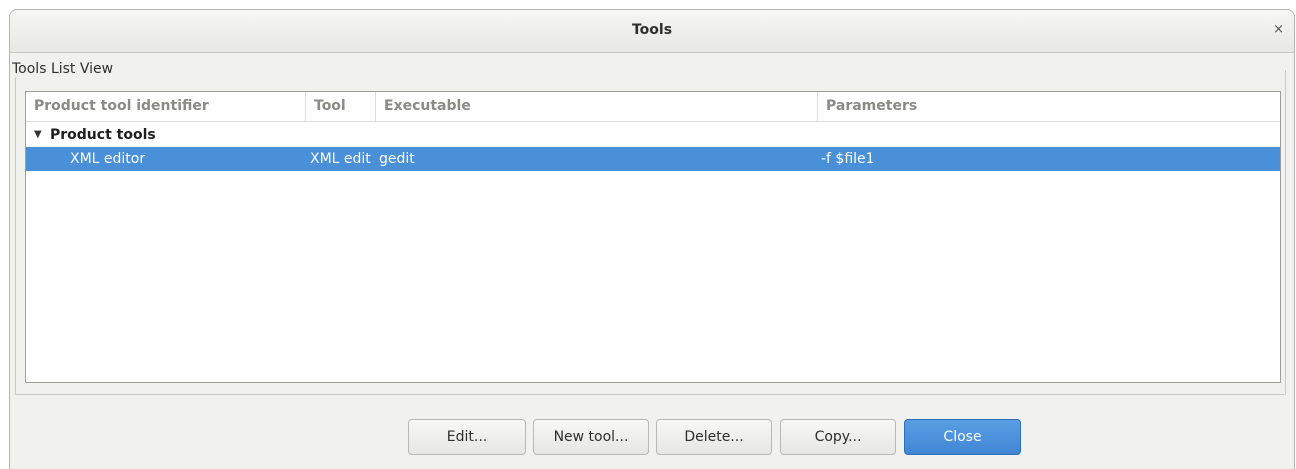  Describe the element at coordinates (597, 106) in the screenshot. I see `column-header-executable: Executable` at that location.